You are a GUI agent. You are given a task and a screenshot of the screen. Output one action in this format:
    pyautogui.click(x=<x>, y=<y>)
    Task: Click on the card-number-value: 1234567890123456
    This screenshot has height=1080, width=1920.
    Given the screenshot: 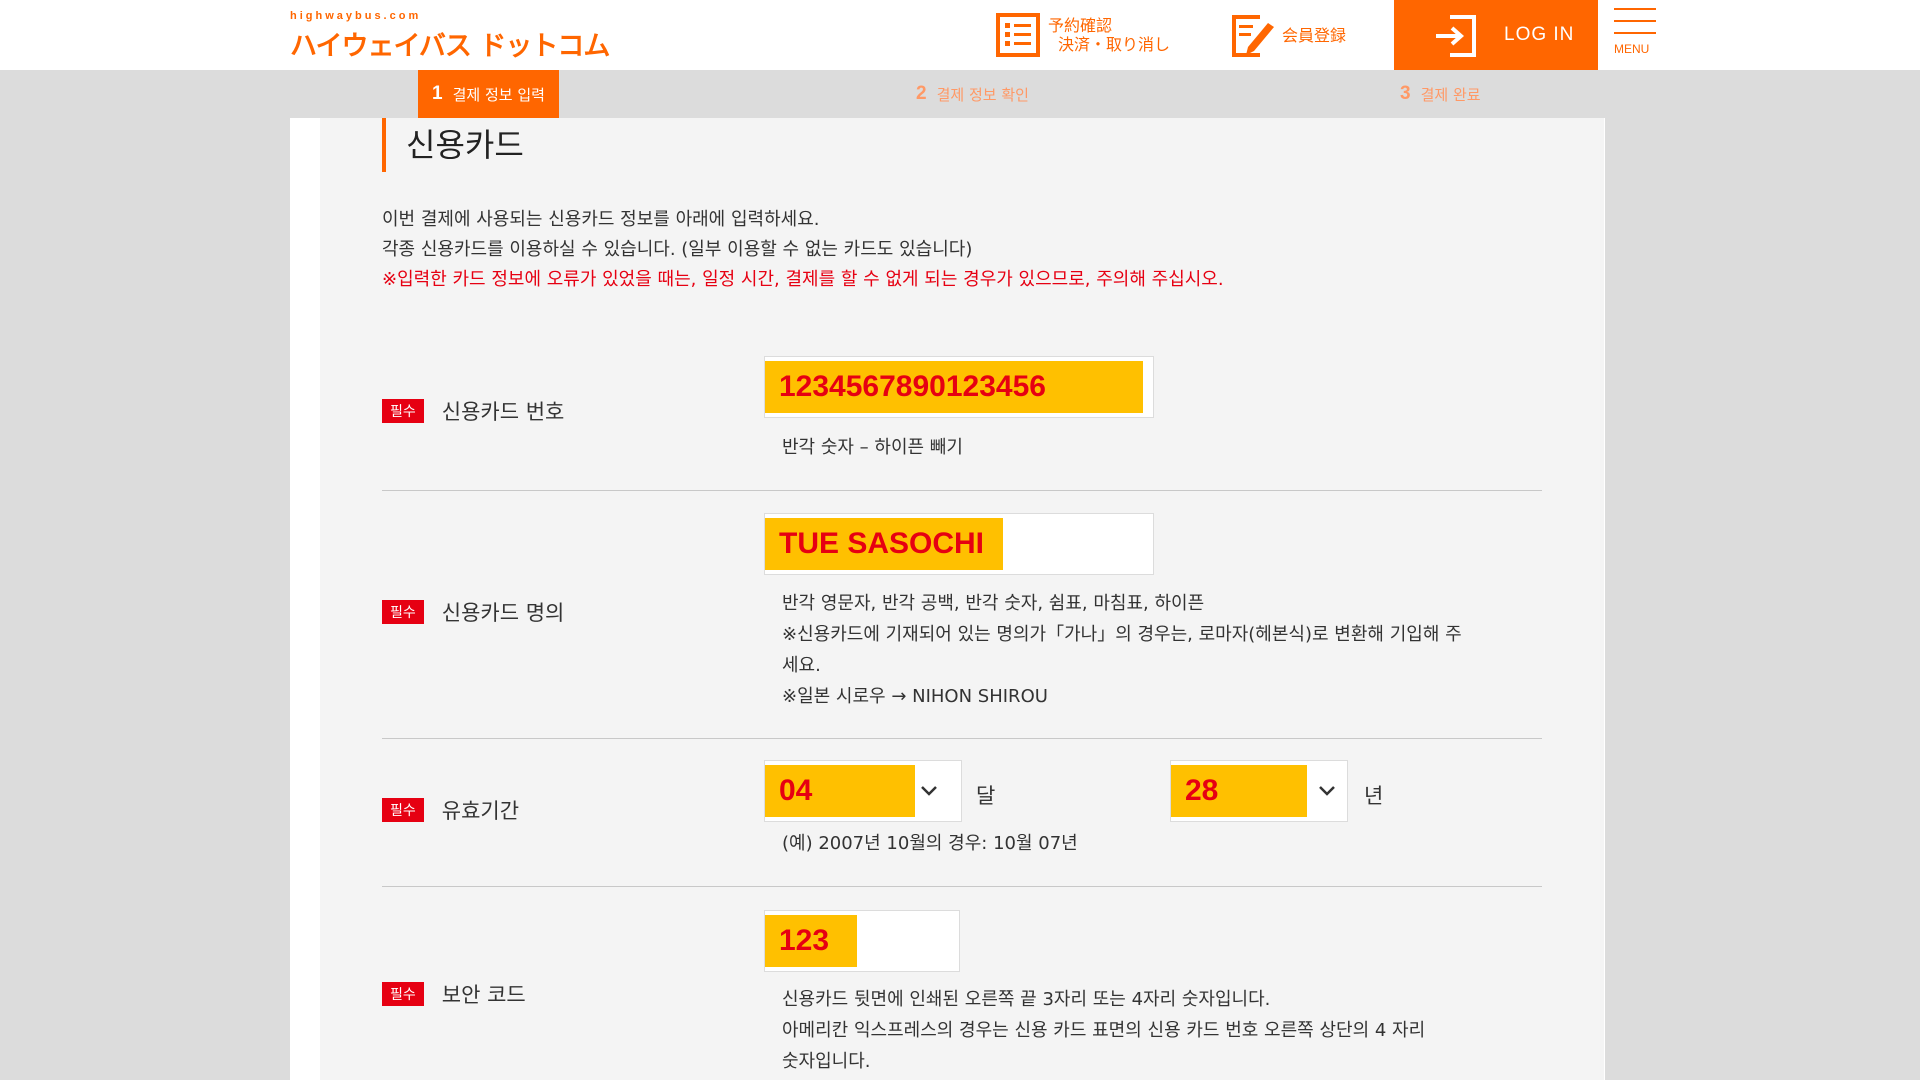 What is the action you would take?
    pyautogui.click(x=954, y=387)
    